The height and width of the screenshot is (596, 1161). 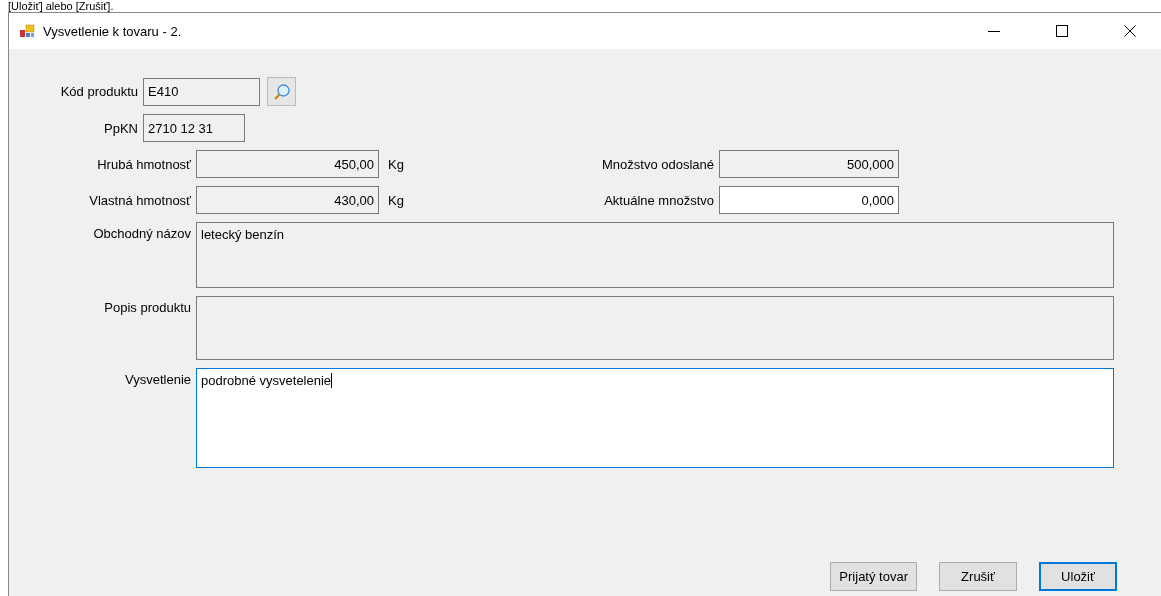 I want to click on dialog-button: Uložiť, so click(x=1078, y=576).